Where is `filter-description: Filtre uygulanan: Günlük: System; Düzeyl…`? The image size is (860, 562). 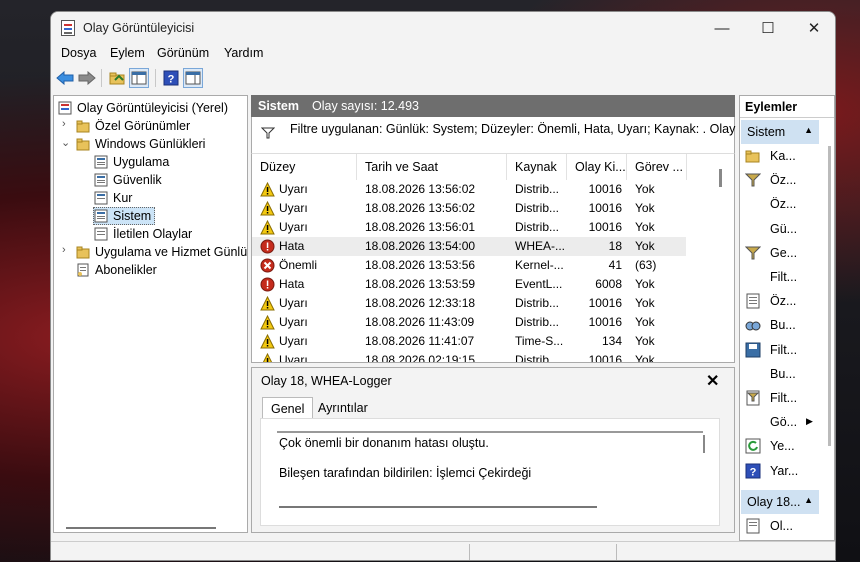
filter-description: Filtre uygulanan: Günlük: System; Düzeyl… is located at coordinates (513, 129).